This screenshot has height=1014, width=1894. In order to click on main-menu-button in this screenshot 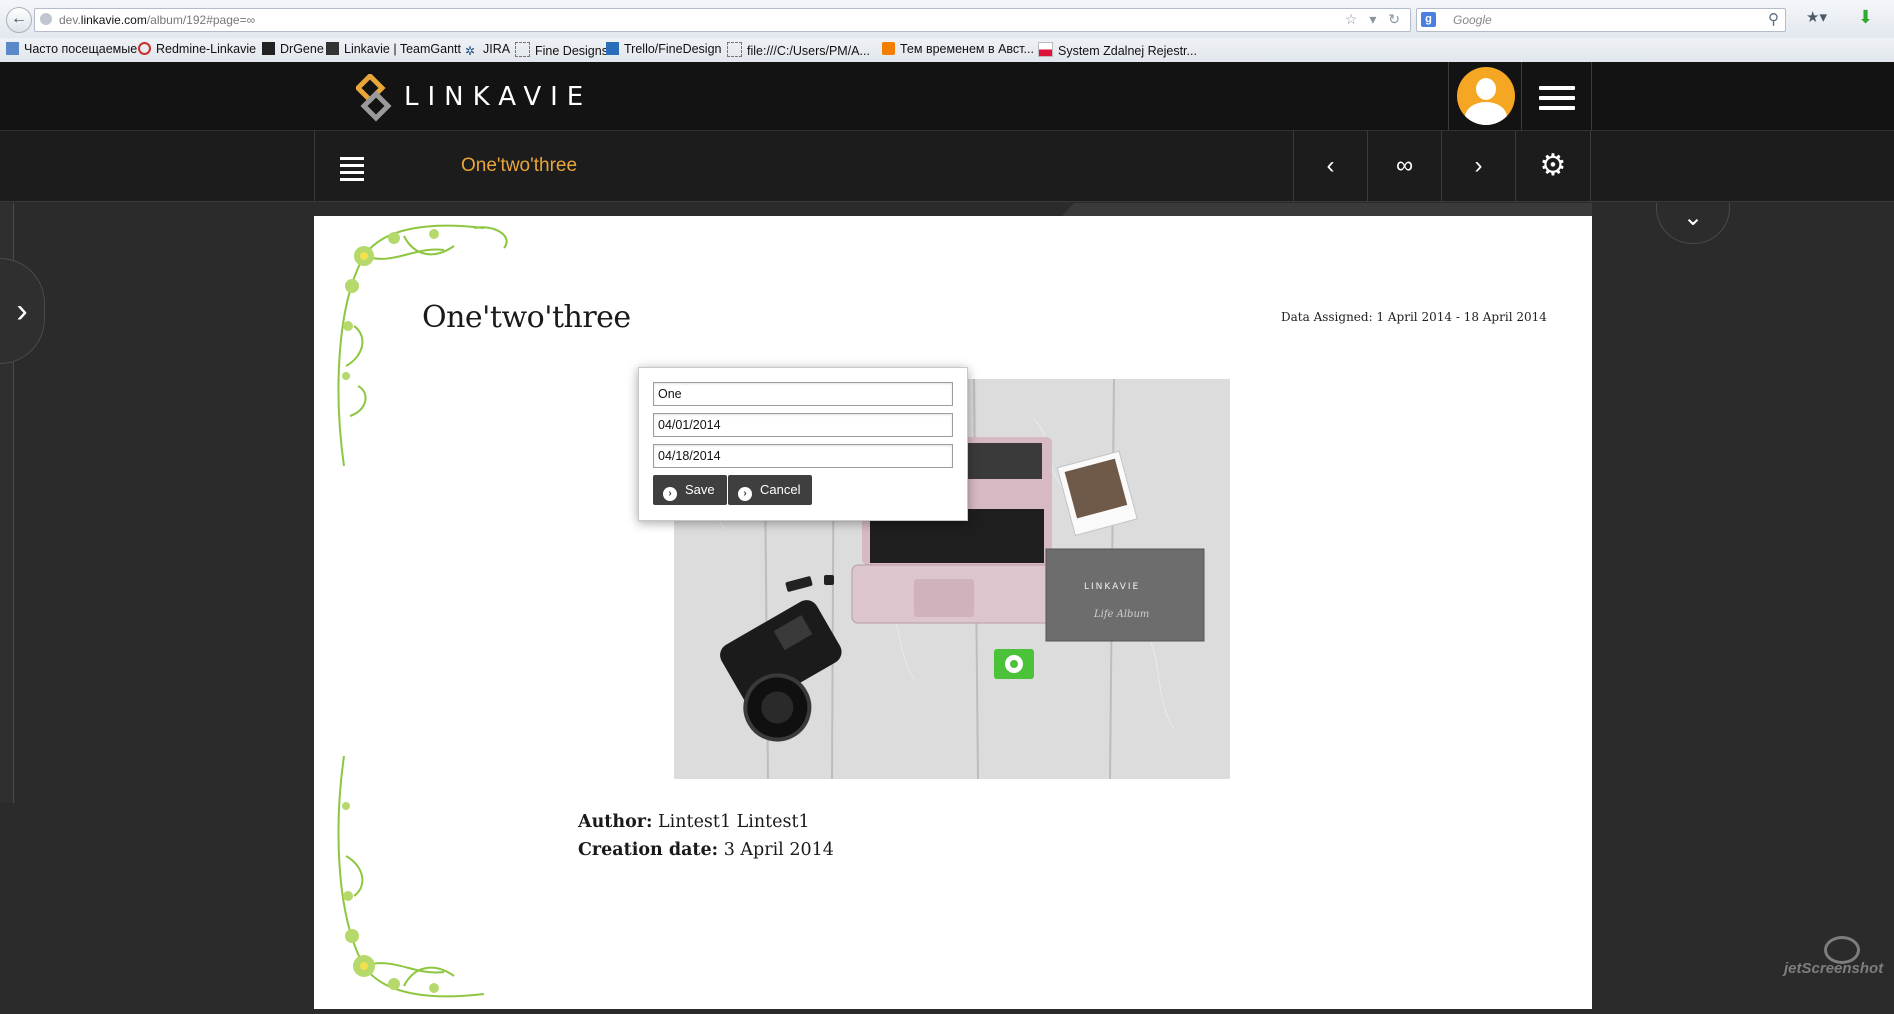, I will do `click(1556, 96)`.